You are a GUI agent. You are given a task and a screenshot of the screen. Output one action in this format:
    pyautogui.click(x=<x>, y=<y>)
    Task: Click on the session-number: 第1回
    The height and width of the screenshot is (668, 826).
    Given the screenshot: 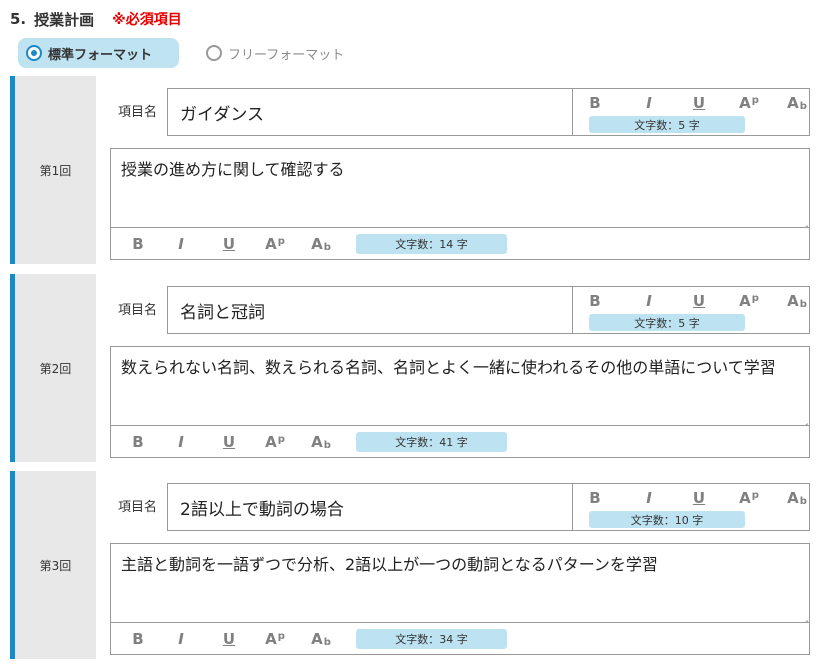 What is the action you would take?
    pyautogui.click(x=55, y=170)
    